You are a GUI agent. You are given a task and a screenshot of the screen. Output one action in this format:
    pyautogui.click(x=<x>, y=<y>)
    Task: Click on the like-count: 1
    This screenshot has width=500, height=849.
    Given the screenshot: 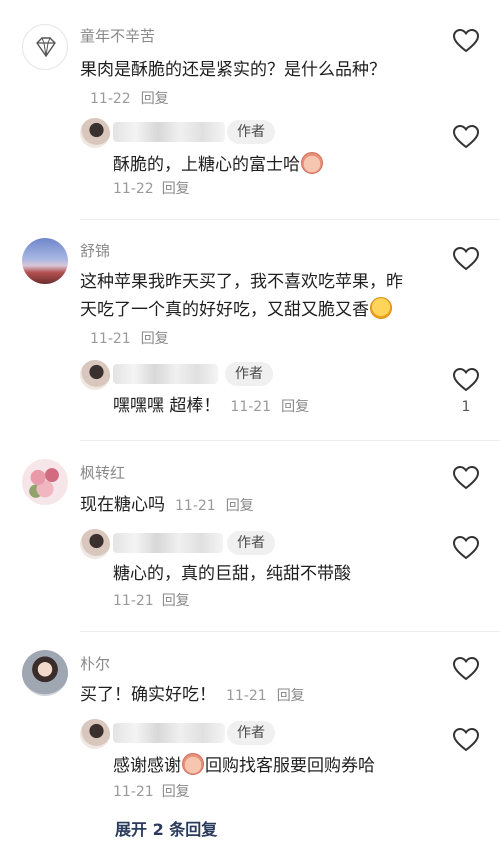 What is the action you would take?
    pyautogui.click(x=466, y=407)
    